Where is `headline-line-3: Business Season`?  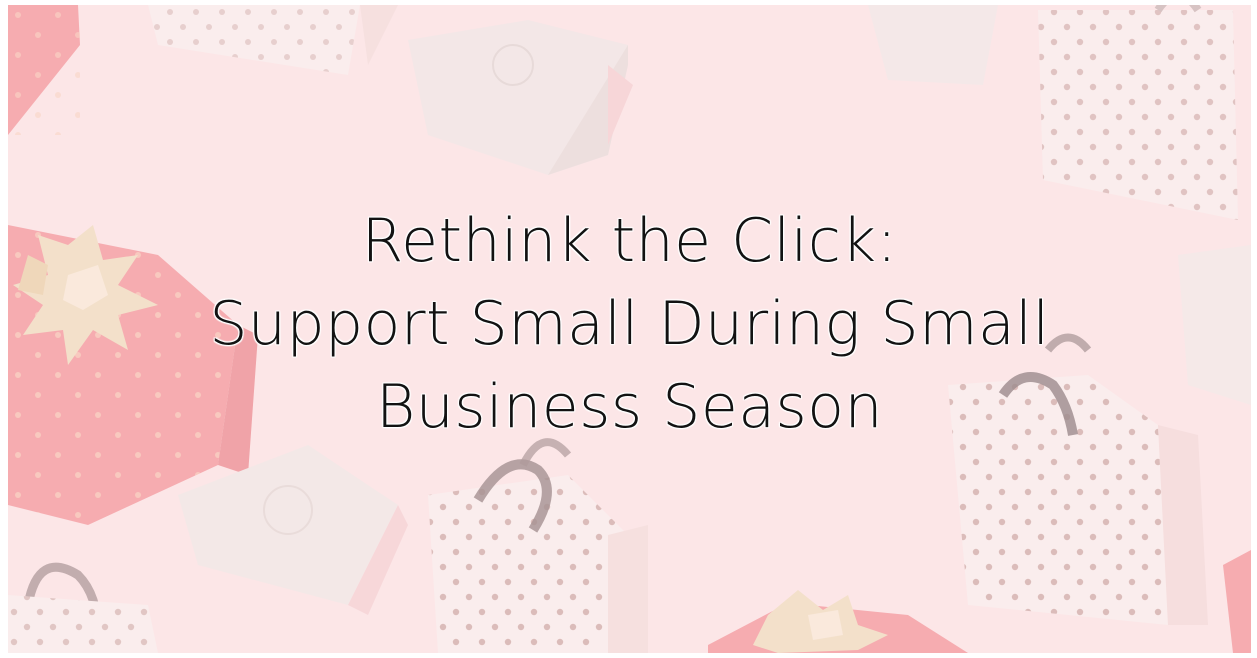
headline-line-3: Business Season is located at coordinates (629, 407).